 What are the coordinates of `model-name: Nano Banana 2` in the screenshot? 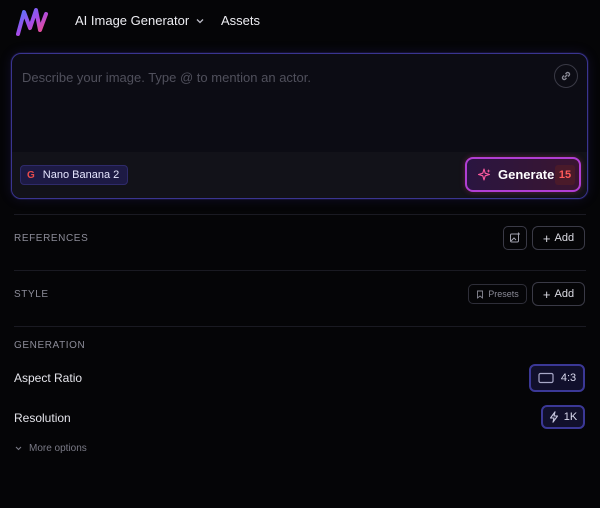 It's located at (81, 175).